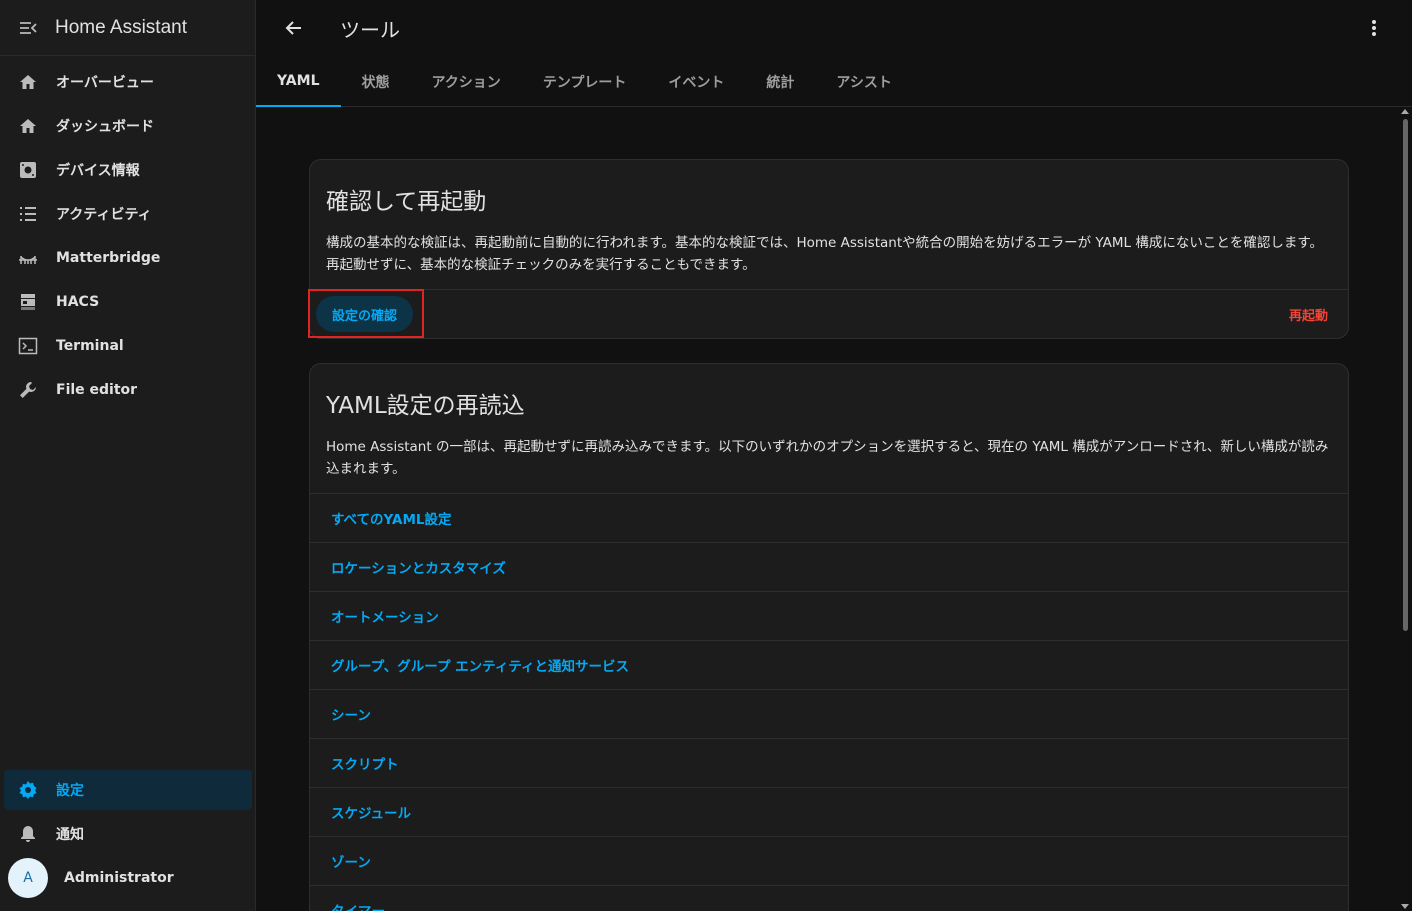  I want to click on sidebar-item-matterbridge: Matterbridge, so click(128, 258).